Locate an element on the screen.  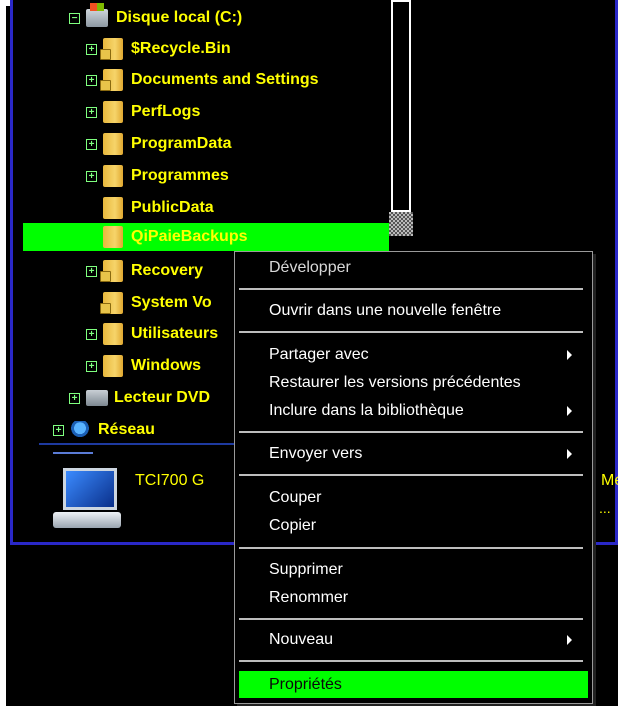
computer-icon is located at coordinates (85, 499).